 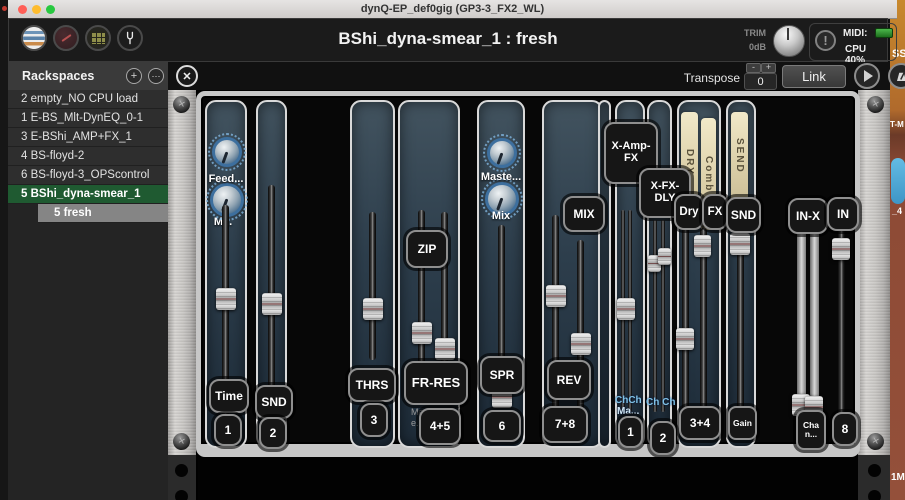 What do you see at coordinates (689, 212) in the screenshot?
I see `fader-label: Dry` at bounding box center [689, 212].